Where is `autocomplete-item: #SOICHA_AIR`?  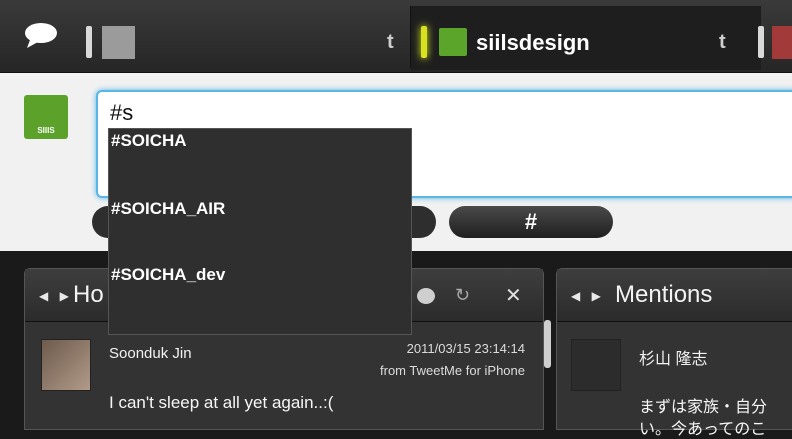
autocomplete-item: #SOICHA_AIR is located at coordinates (168, 209).